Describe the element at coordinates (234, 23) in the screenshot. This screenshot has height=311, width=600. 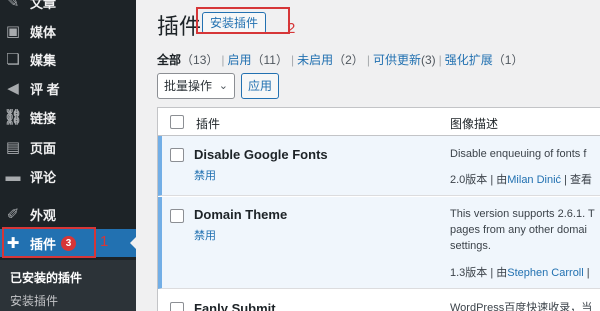
I see `add-new-plugin-button: 安装插件` at that location.